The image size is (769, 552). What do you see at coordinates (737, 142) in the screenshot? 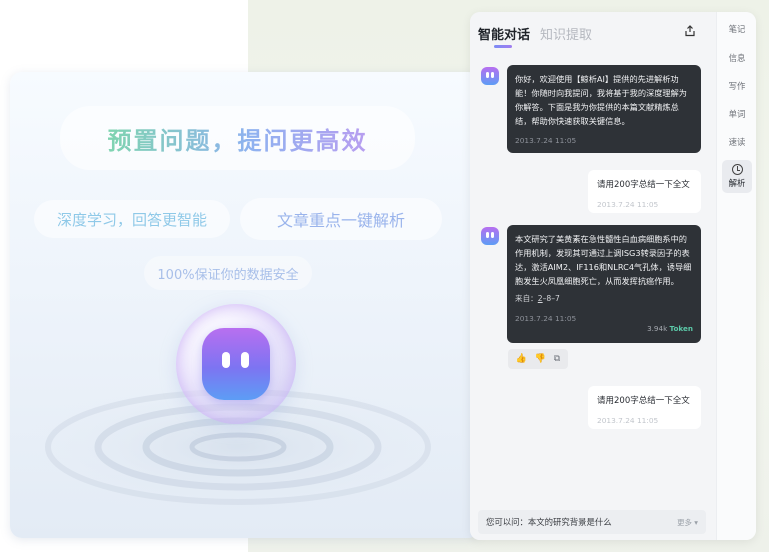
I see `sidebar-item-speed-read: 速读` at bounding box center [737, 142].